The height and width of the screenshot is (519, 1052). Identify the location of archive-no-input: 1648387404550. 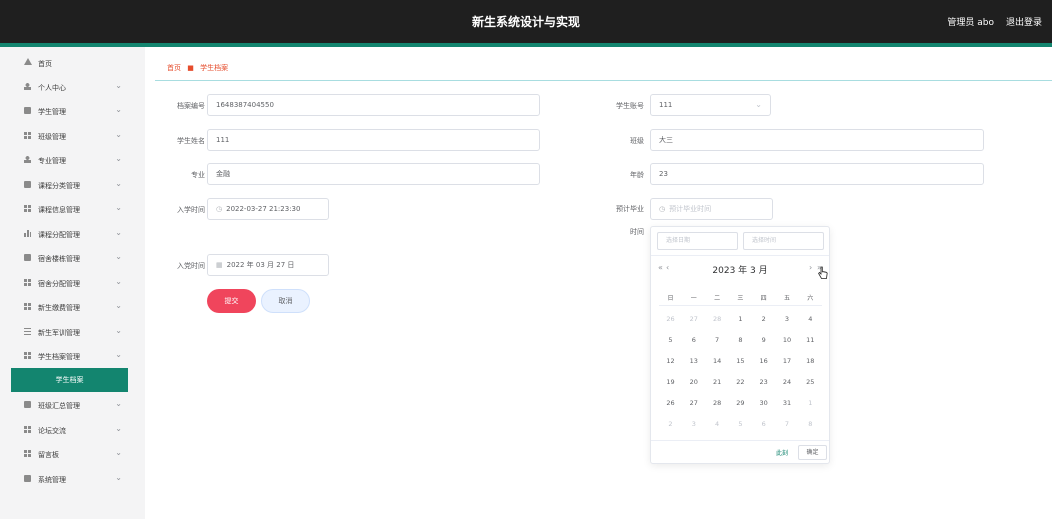
(373, 105).